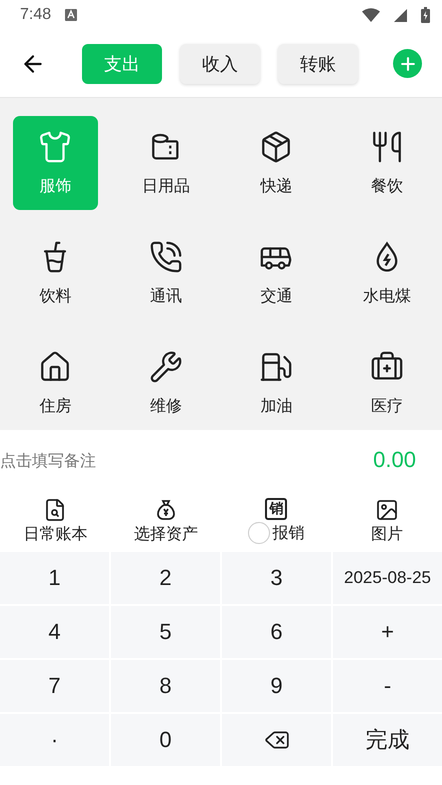  I want to click on category-item: 医疗, so click(387, 383).